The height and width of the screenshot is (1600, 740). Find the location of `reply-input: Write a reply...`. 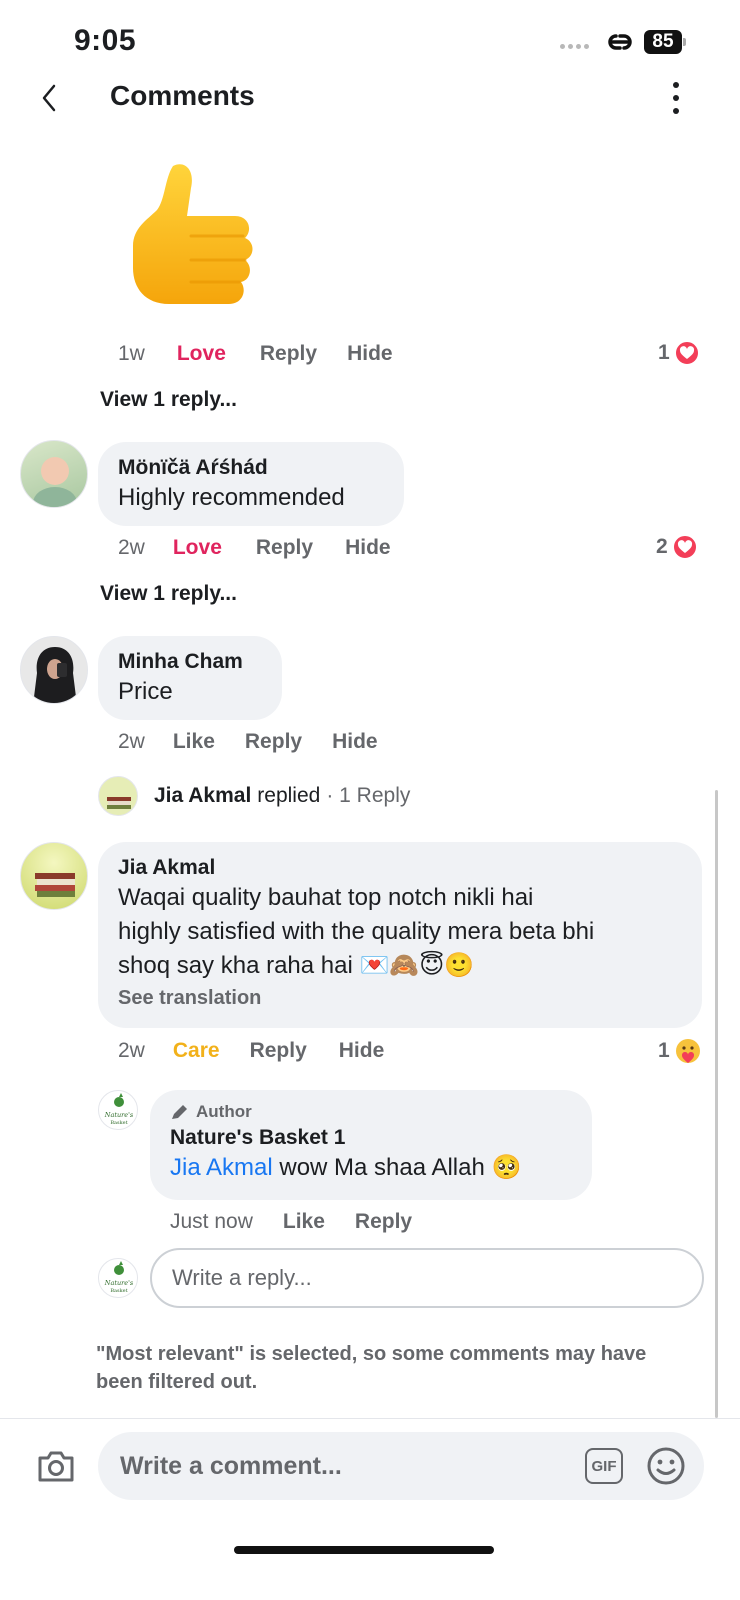

reply-input: Write a reply... is located at coordinates (427, 1278).